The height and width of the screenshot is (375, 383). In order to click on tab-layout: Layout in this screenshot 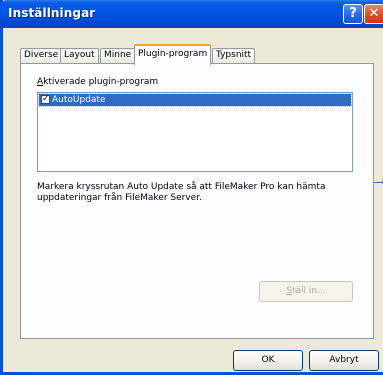, I will do `click(79, 55)`.